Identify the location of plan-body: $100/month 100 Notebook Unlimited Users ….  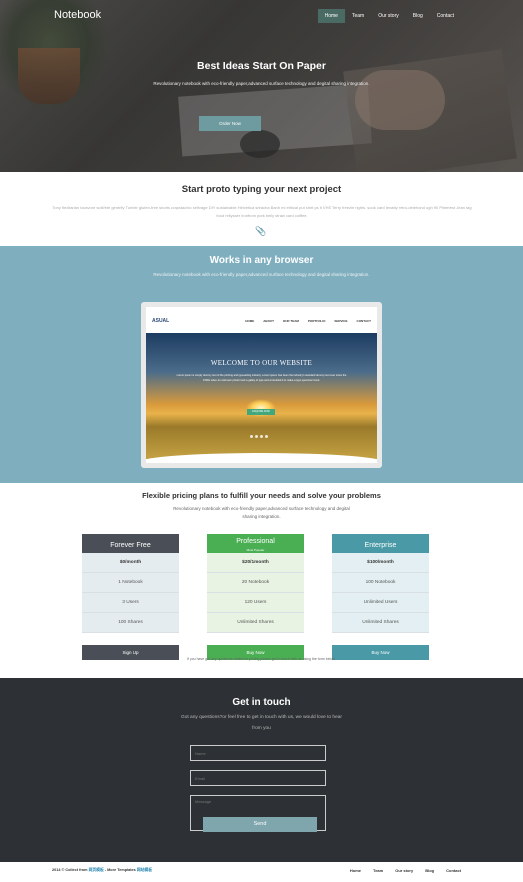
(380, 593).